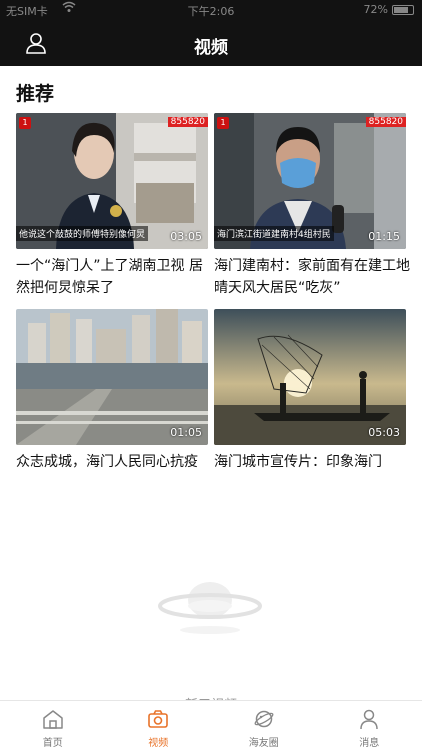  Describe the element at coordinates (114, 277) in the screenshot. I see `video-title: 一个“海门人”上了湖南卫视 居然把何炅惊呆了` at that location.